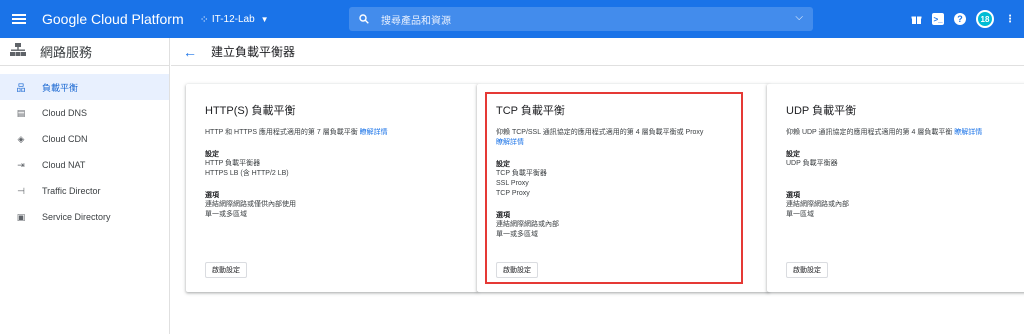  Describe the element at coordinates (281, 132) in the screenshot. I see `card-desc-text: HTTP 和 HTTPS 應用程式適用的第 7 層負載平衡` at that location.